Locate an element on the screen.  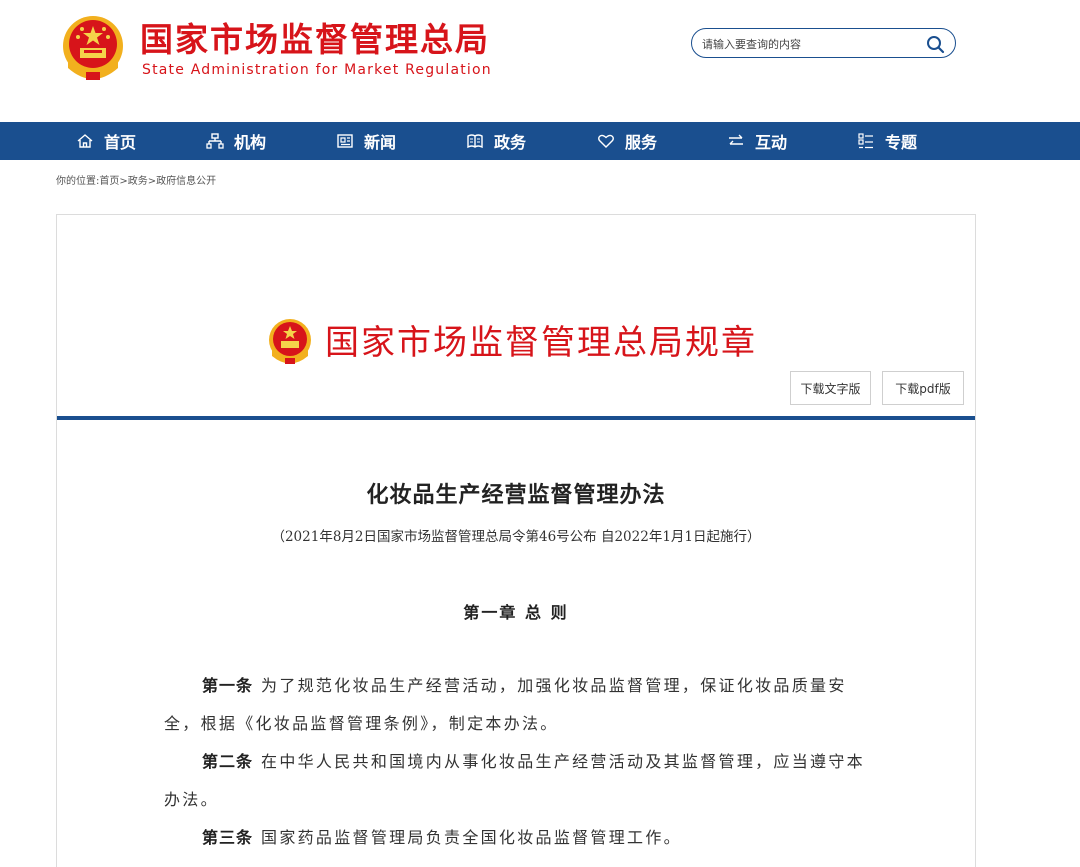
nav-item-org: 机构 is located at coordinates (236, 141).